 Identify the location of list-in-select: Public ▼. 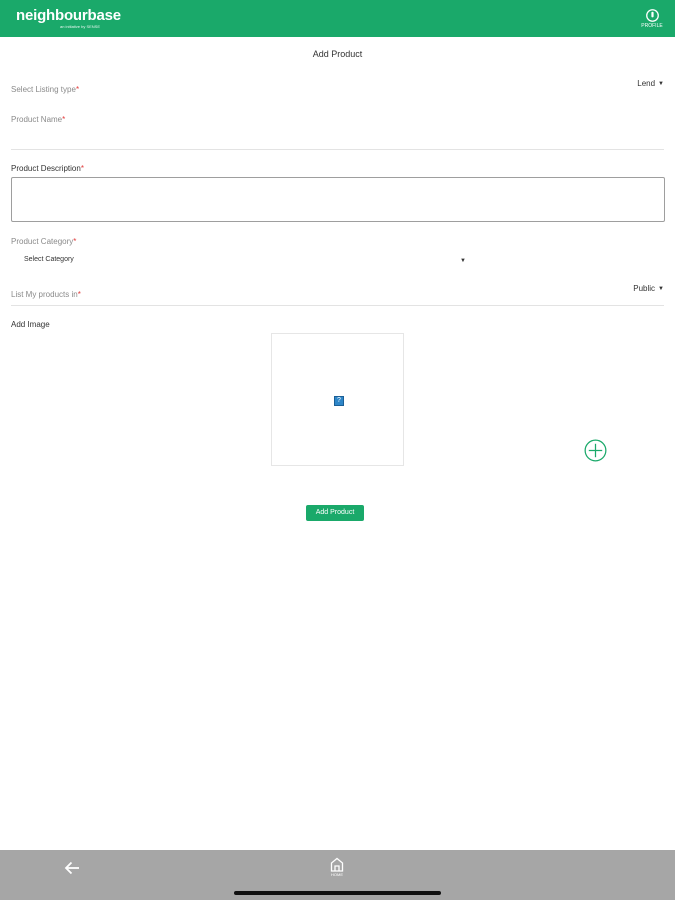
(648, 288).